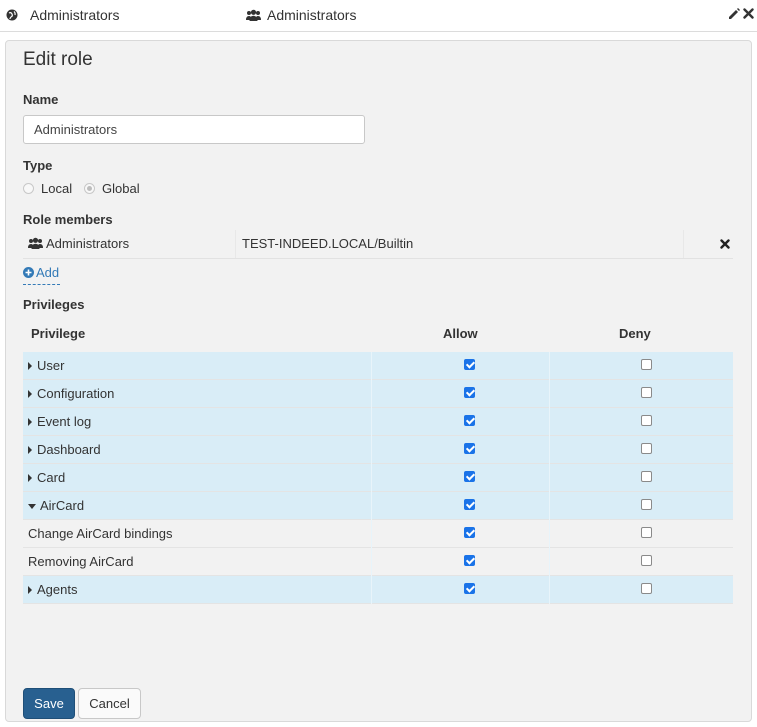  Describe the element at coordinates (725, 244) in the screenshot. I see `remove-member-icon` at that location.